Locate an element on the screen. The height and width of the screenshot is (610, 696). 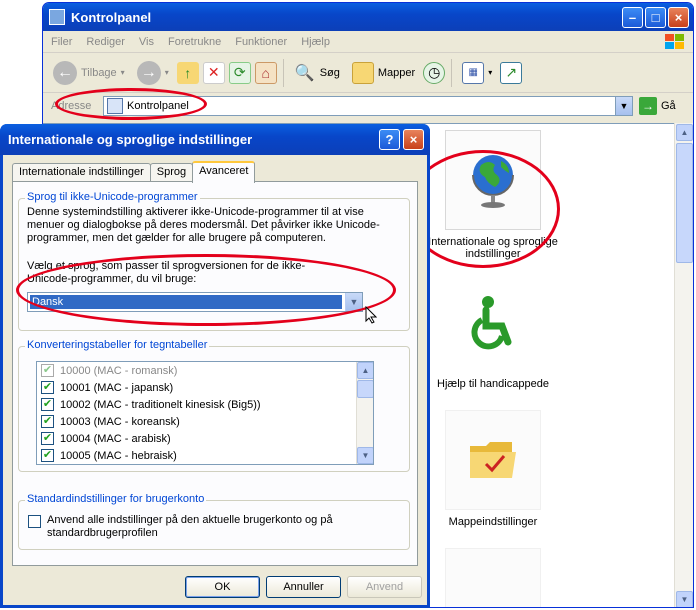
codepage-label: 10000 (MAC - romansk) is located at coordinates (119, 370).